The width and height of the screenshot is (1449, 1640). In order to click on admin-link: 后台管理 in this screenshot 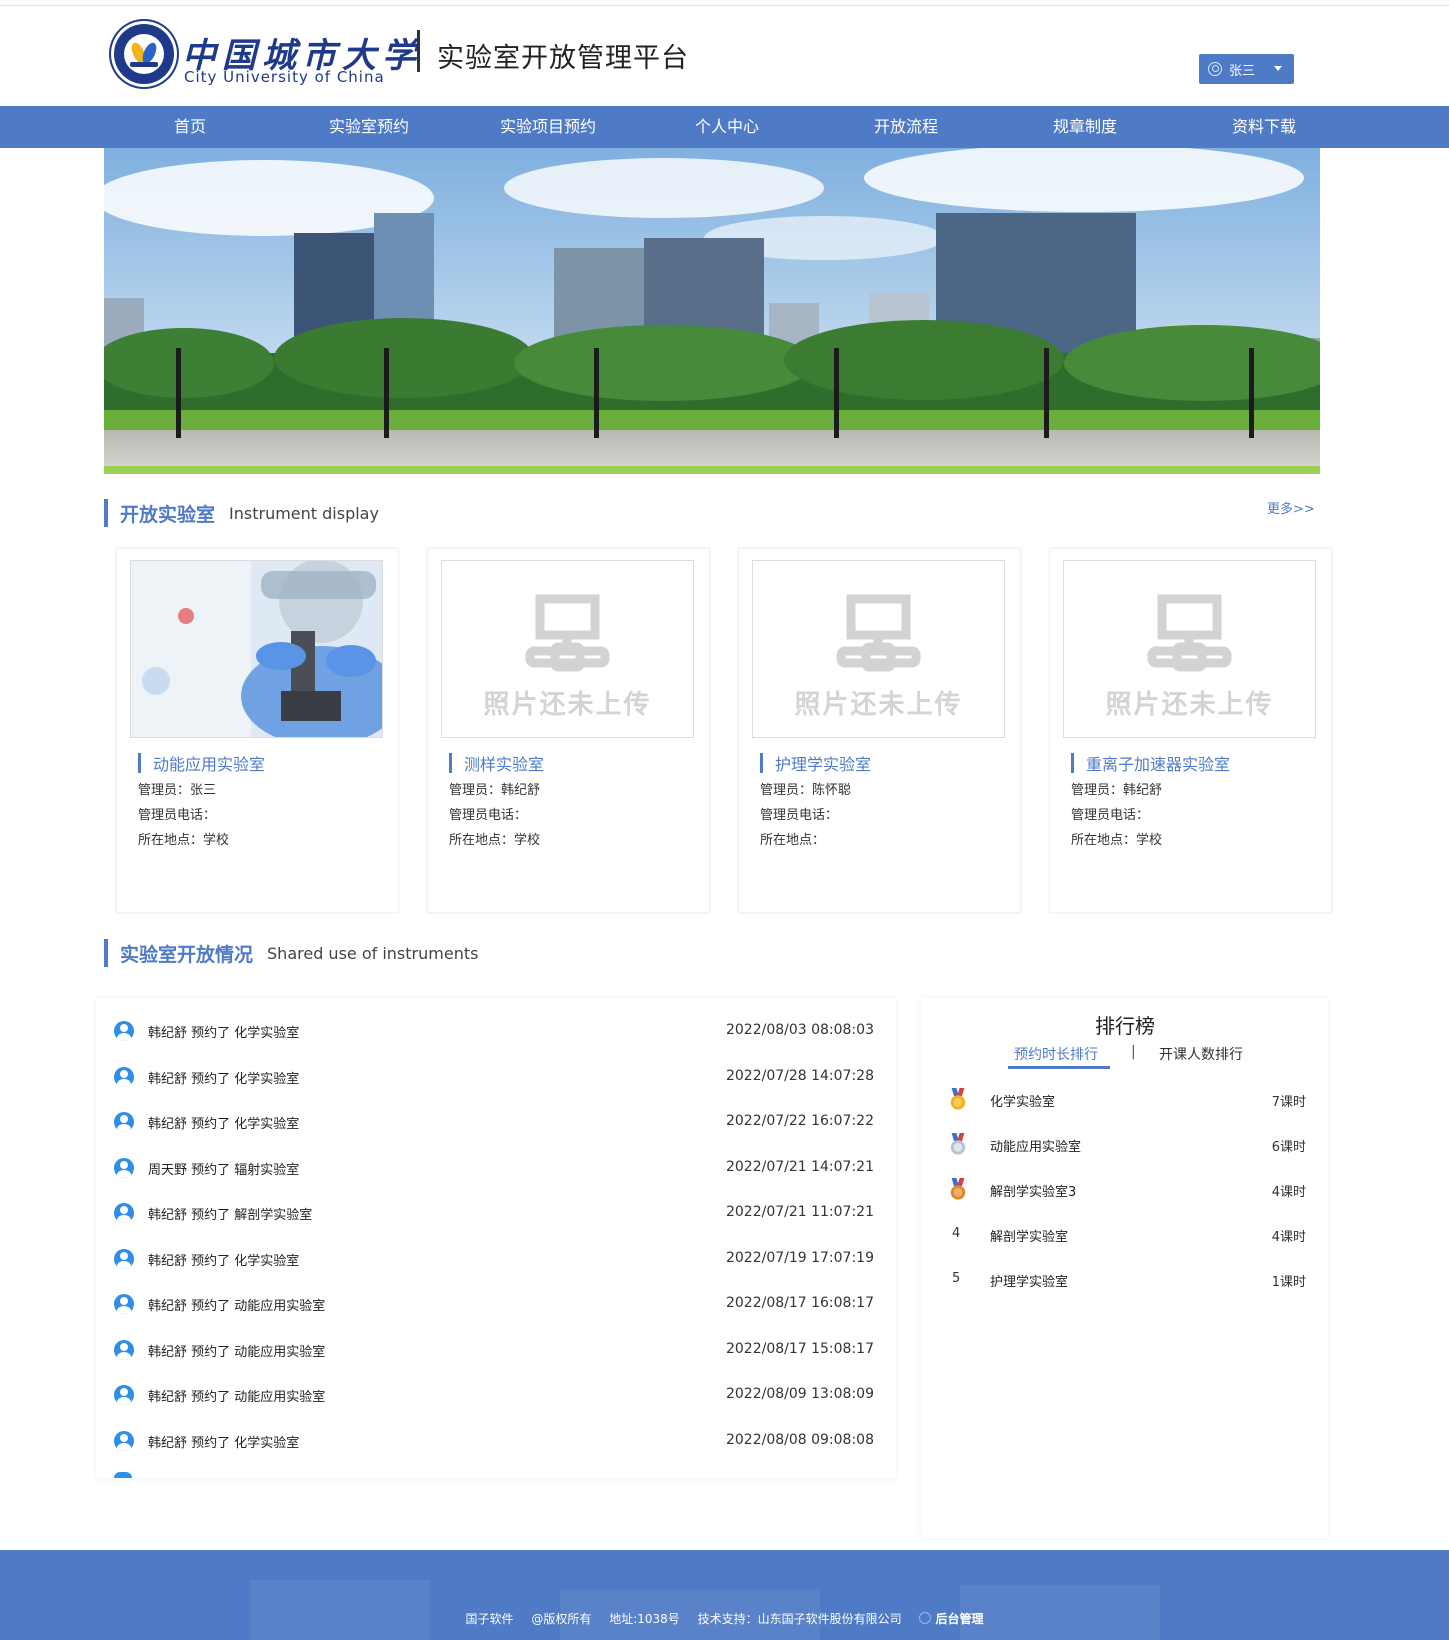, I will do `click(951, 1619)`.